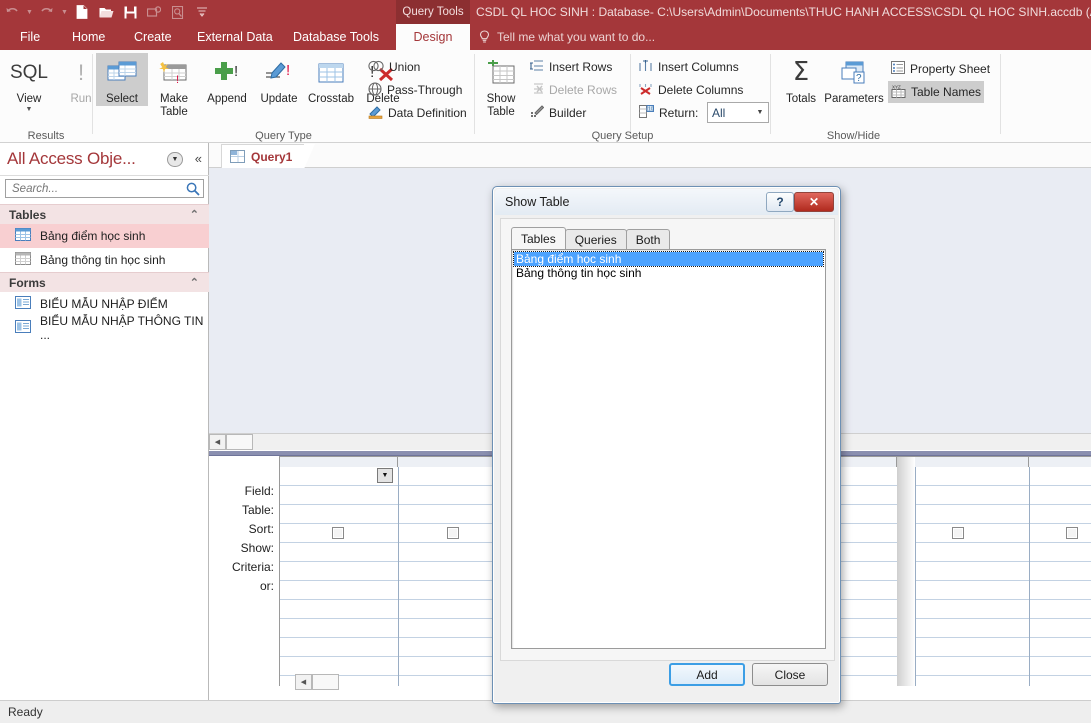 The width and height of the screenshot is (1091, 723). What do you see at coordinates (193, 190) in the screenshot?
I see `search-icon` at bounding box center [193, 190].